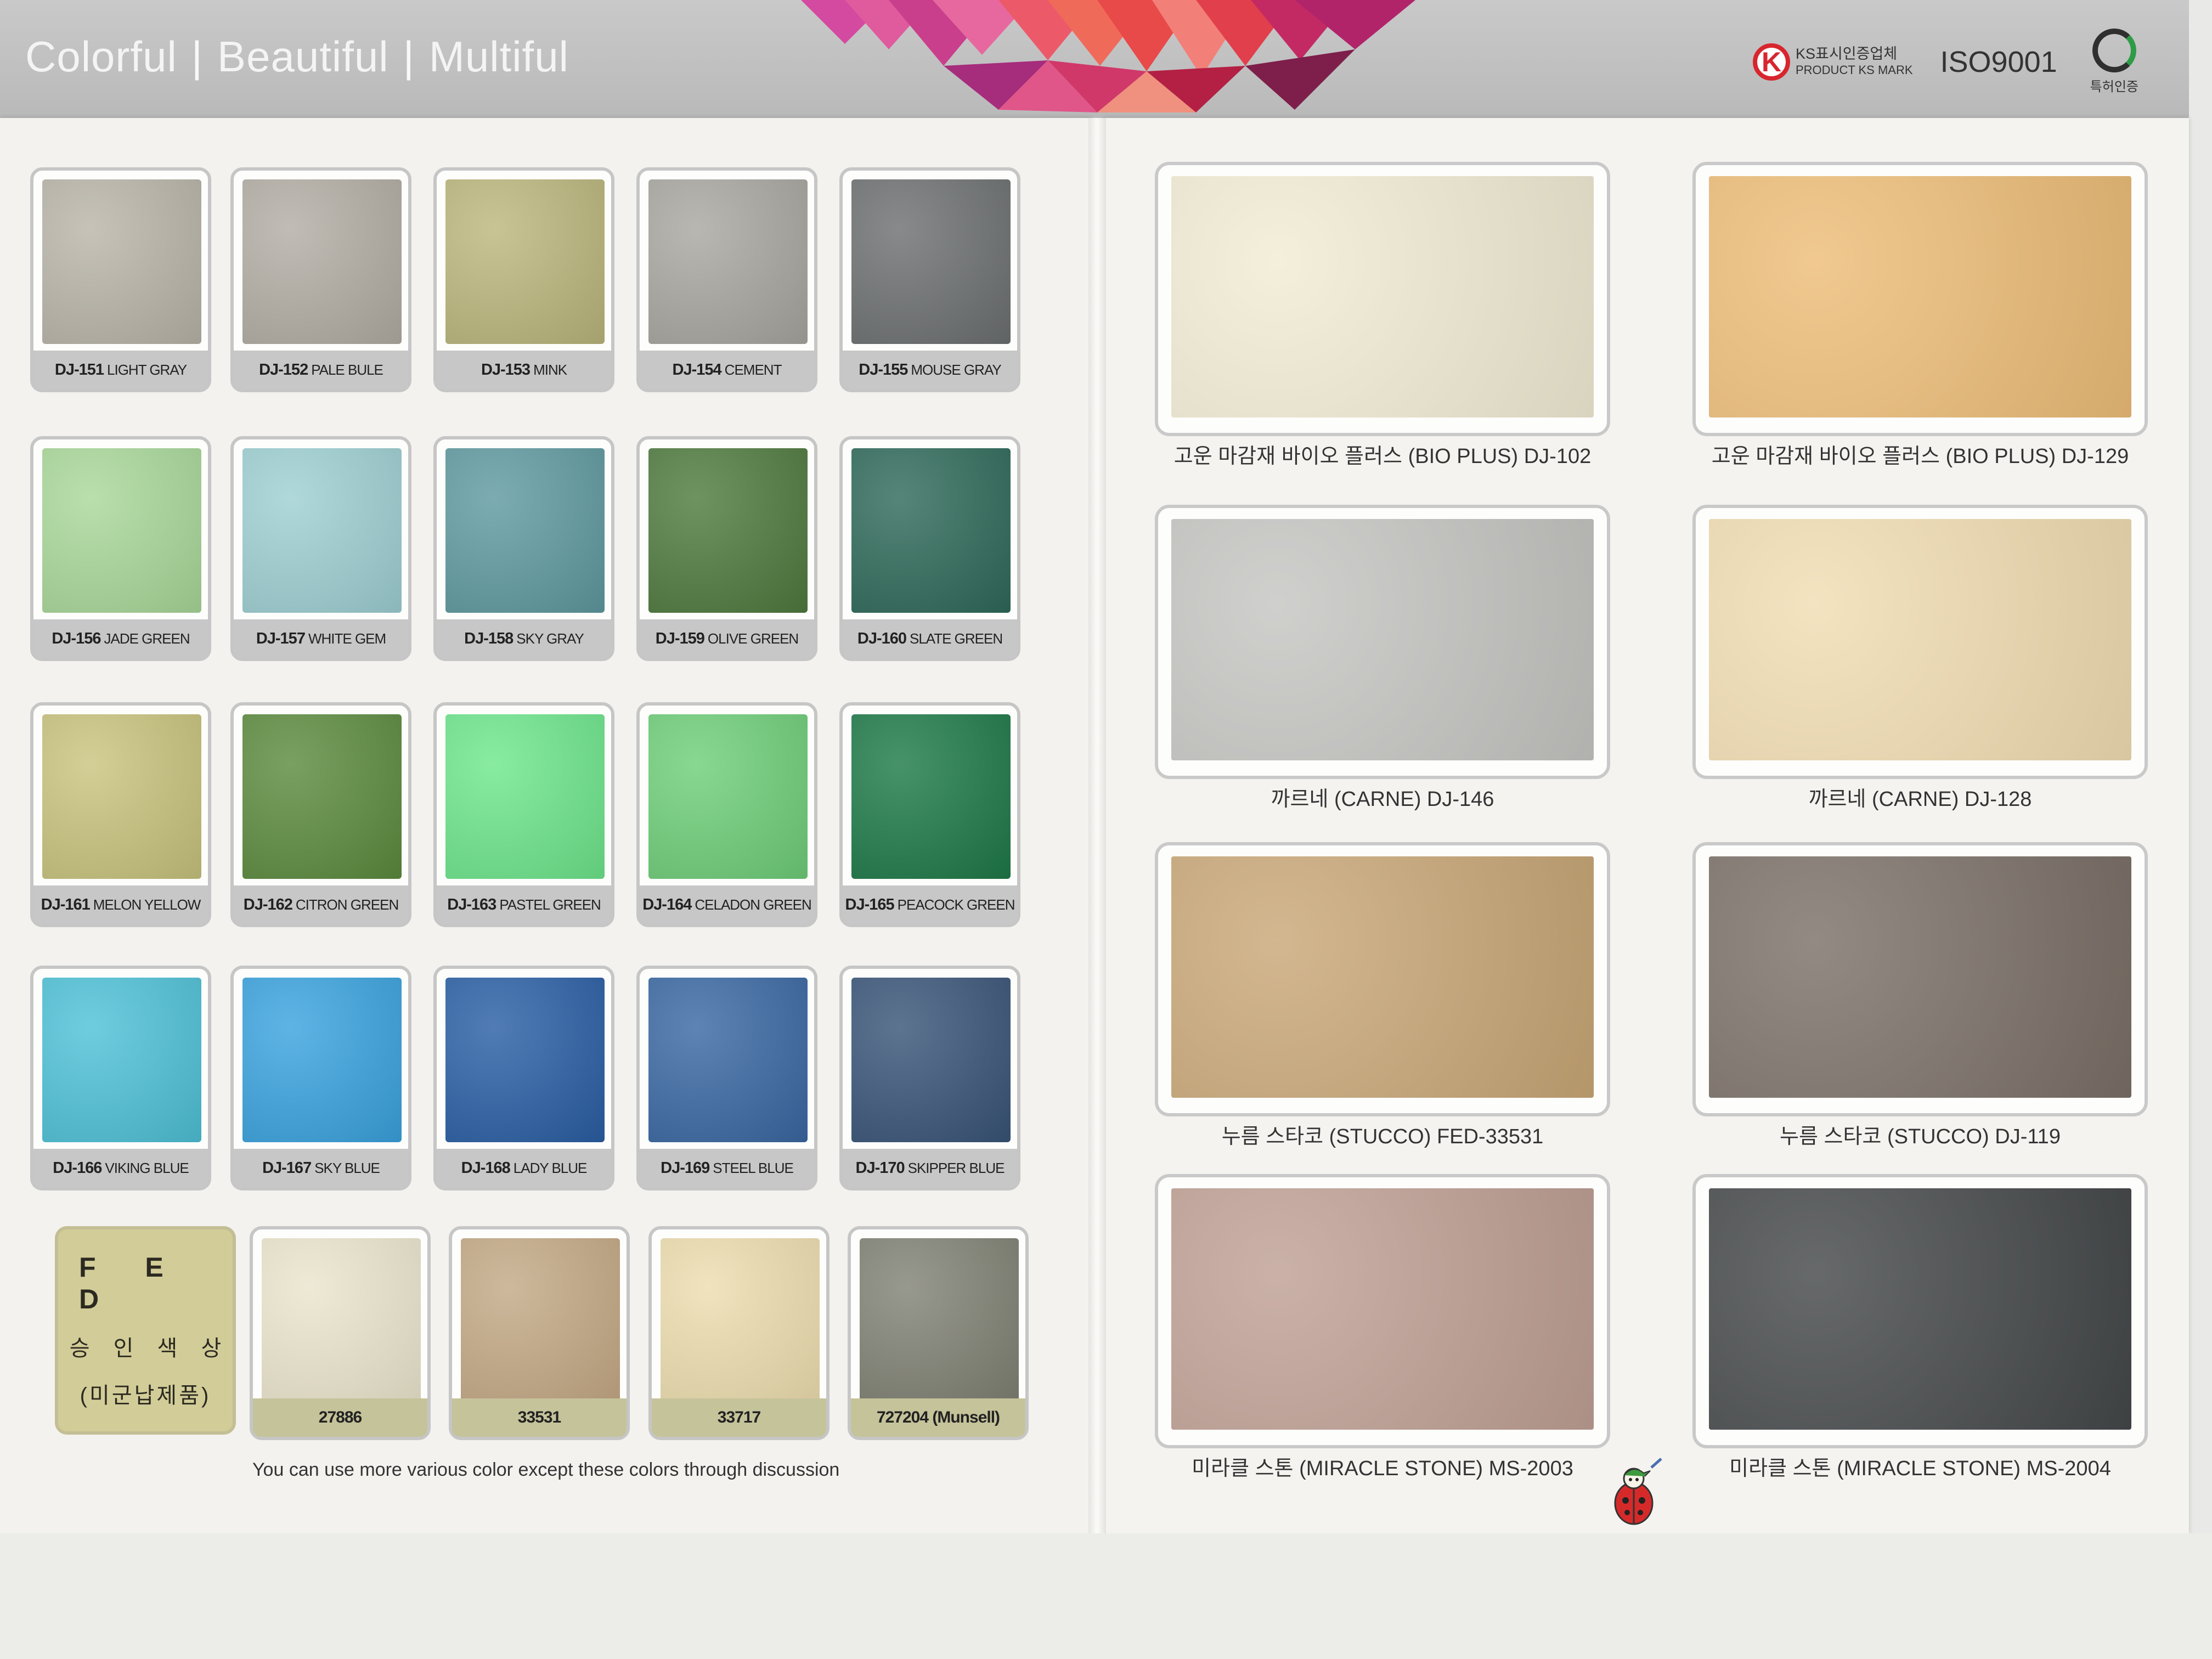  What do you see at coordinates (883, 369) in the screenshot?
I see `swatch-code: DJ-155` at bounding box center [883, 369].